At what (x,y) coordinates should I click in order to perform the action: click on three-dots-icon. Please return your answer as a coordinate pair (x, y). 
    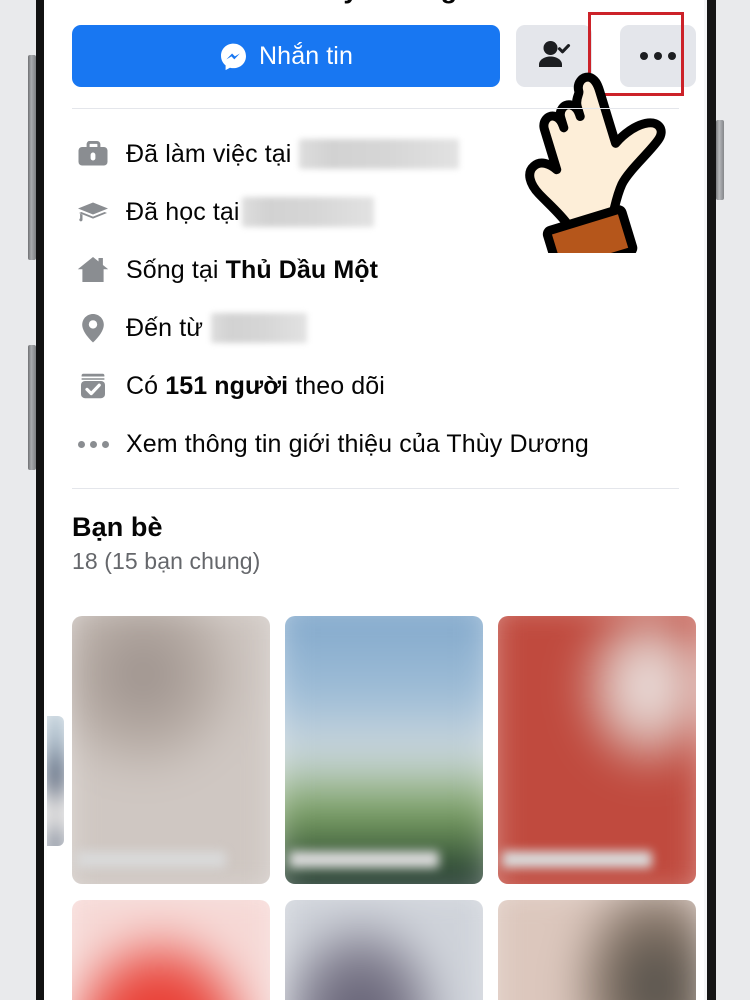
    Looking at the image, I should click on (93, 444).